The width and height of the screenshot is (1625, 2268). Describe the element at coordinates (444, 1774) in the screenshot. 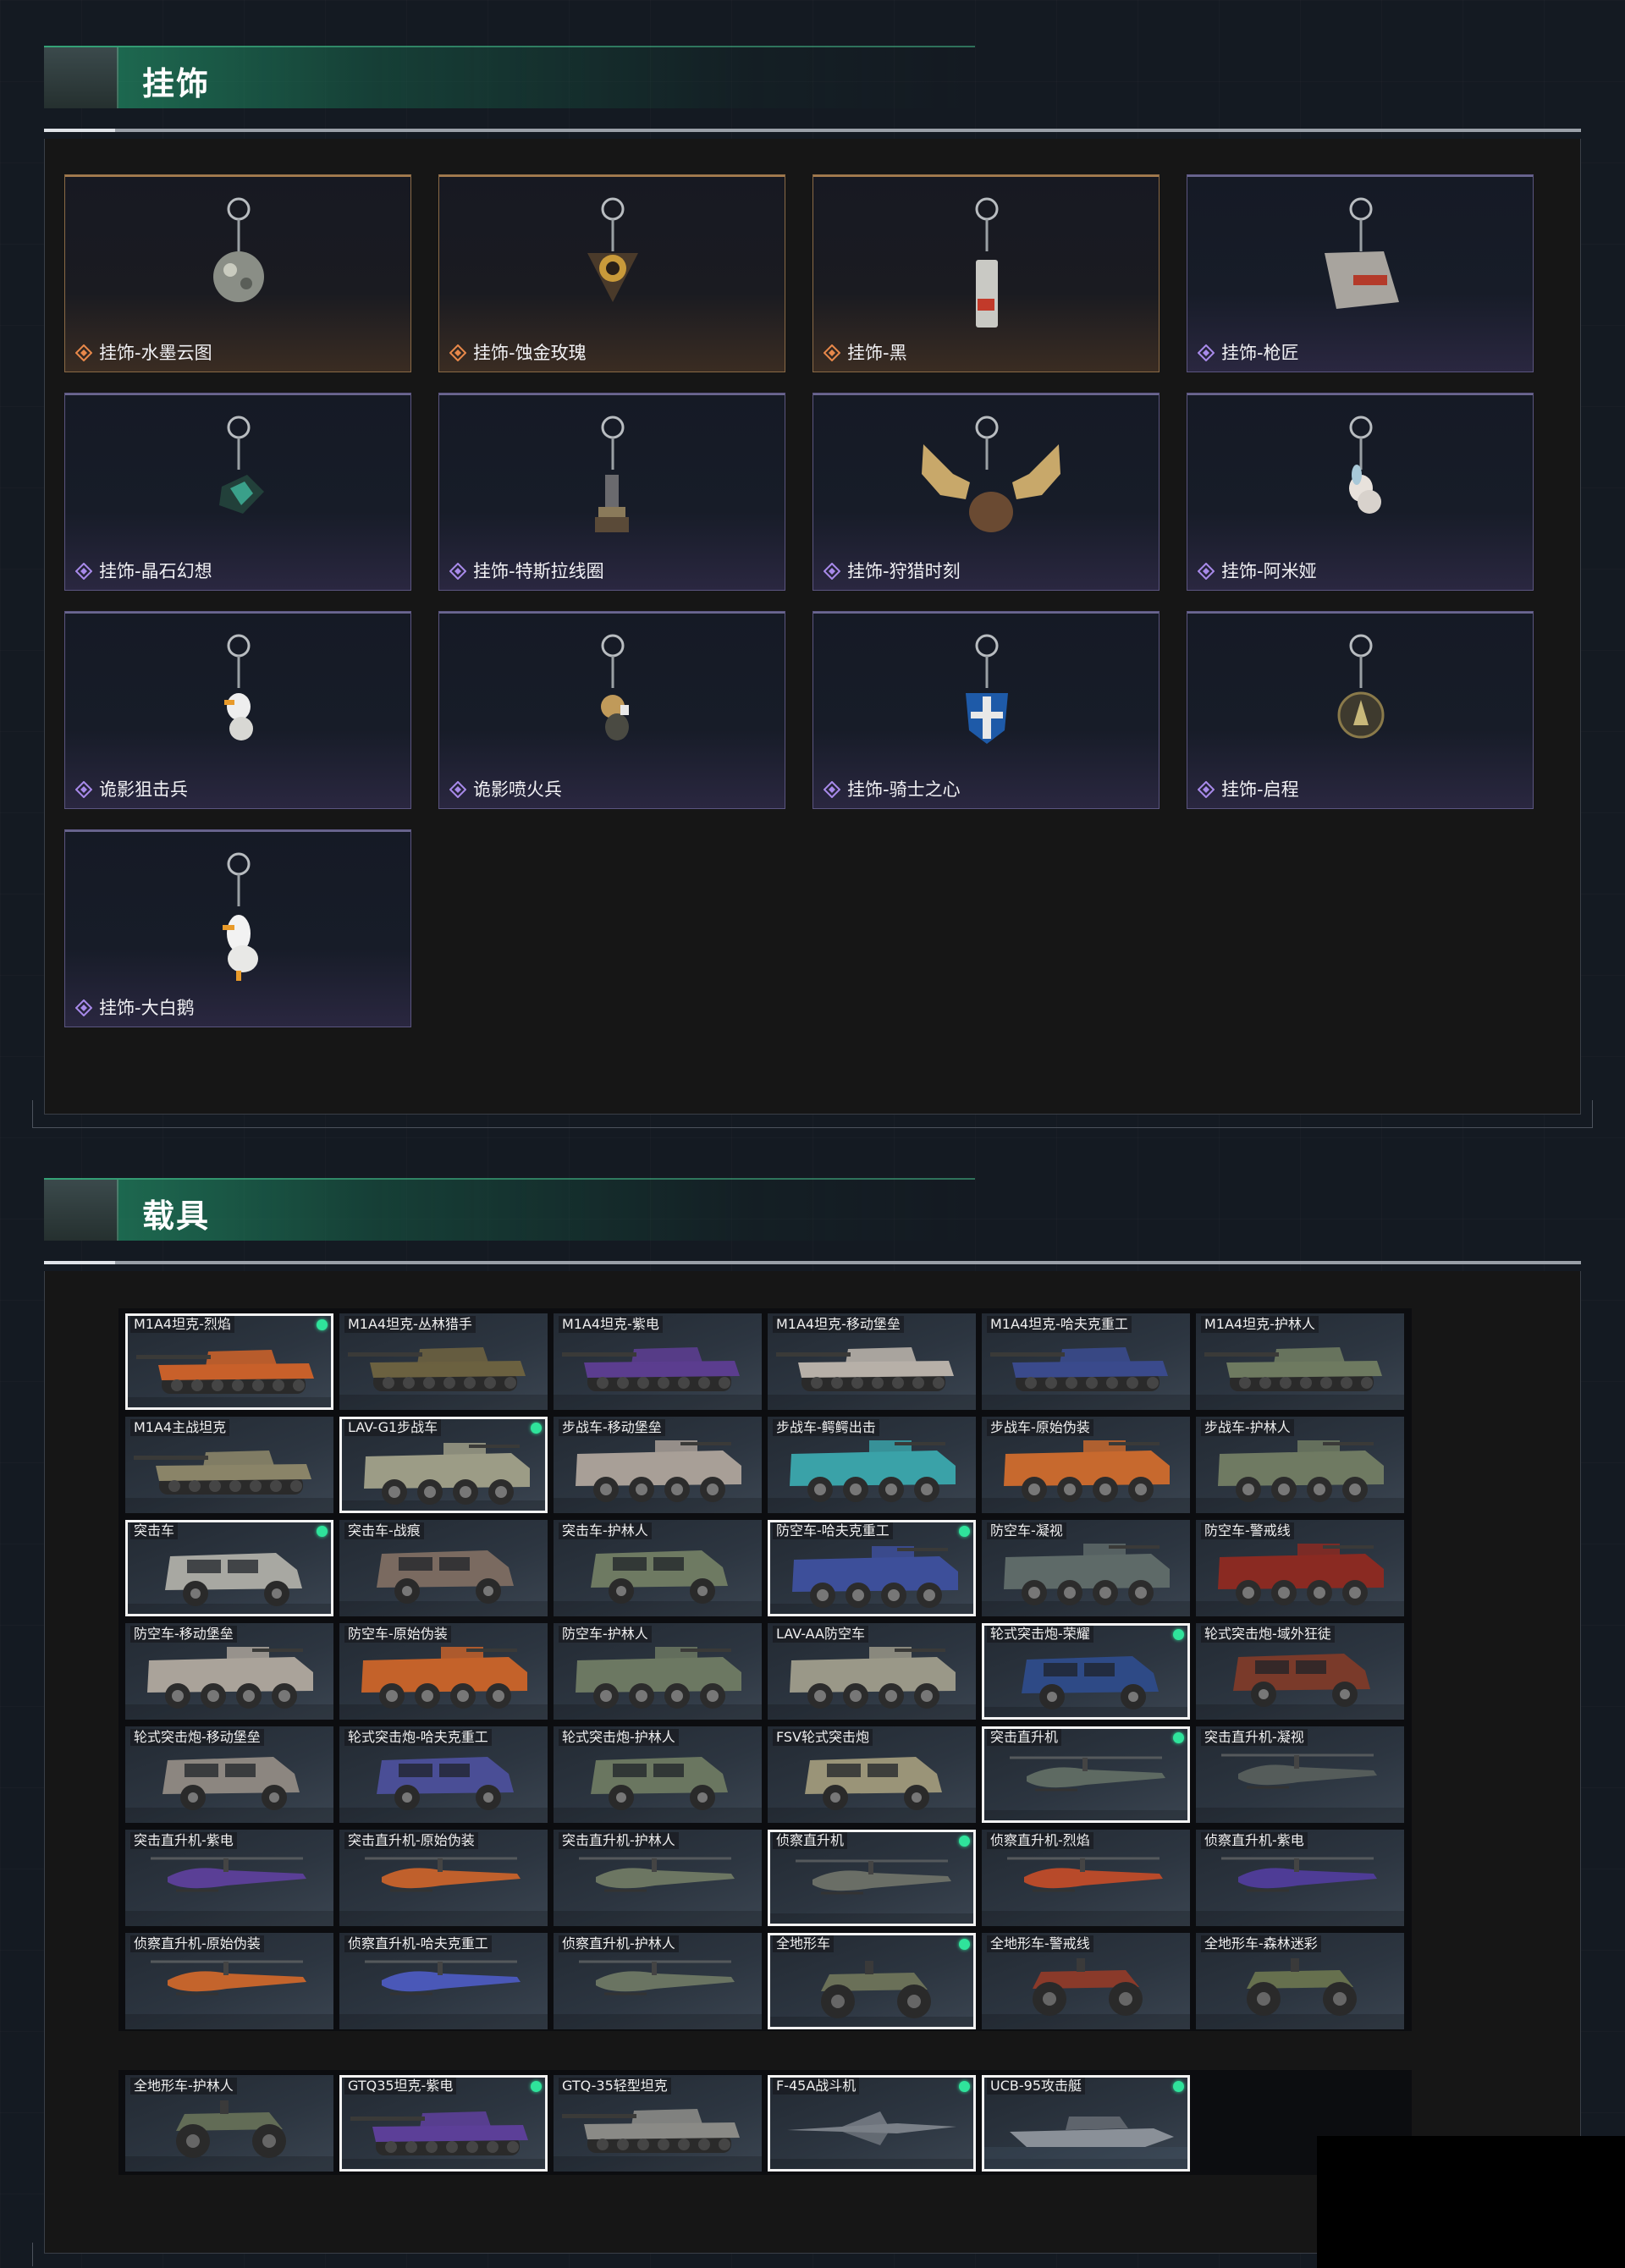

I see `vehicle-card: 轮式突击炮-哈夫克重工` at that location.